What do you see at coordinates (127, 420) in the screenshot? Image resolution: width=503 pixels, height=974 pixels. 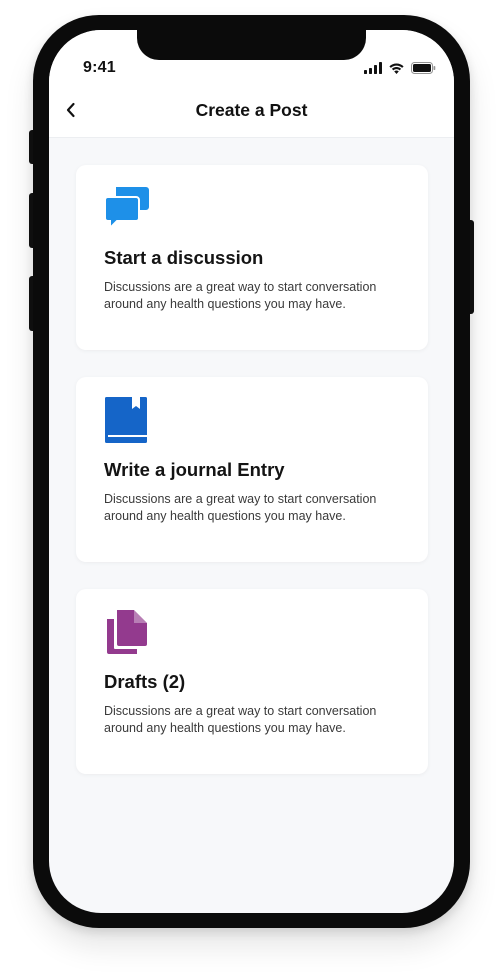 I see `journal-book-icon` at bounding box center [127, 420].